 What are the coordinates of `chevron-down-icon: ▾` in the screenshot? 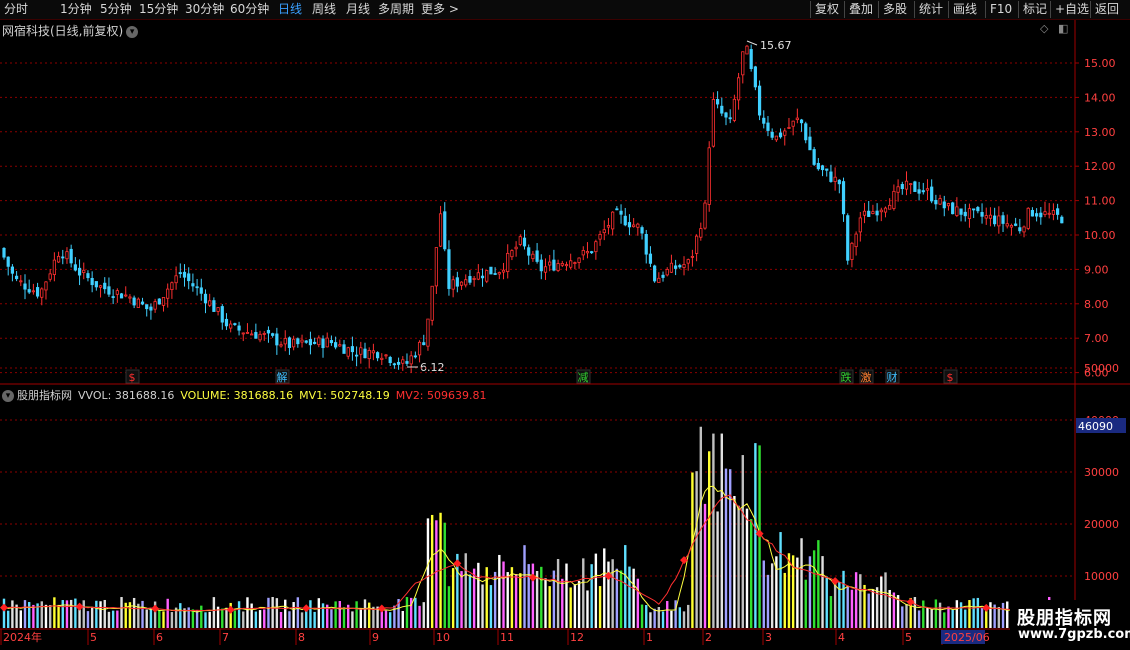 It's located at (8, 396).